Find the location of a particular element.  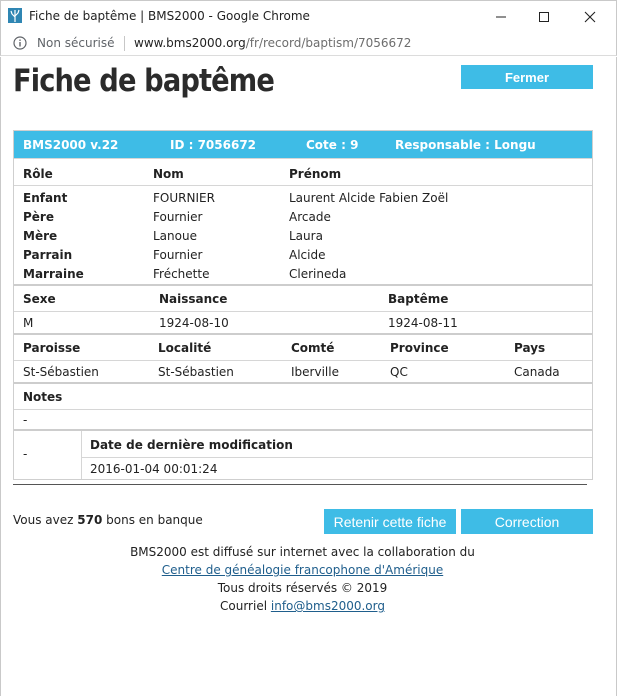

person-prenom: Clerineda is located at coordinates (318, 274).